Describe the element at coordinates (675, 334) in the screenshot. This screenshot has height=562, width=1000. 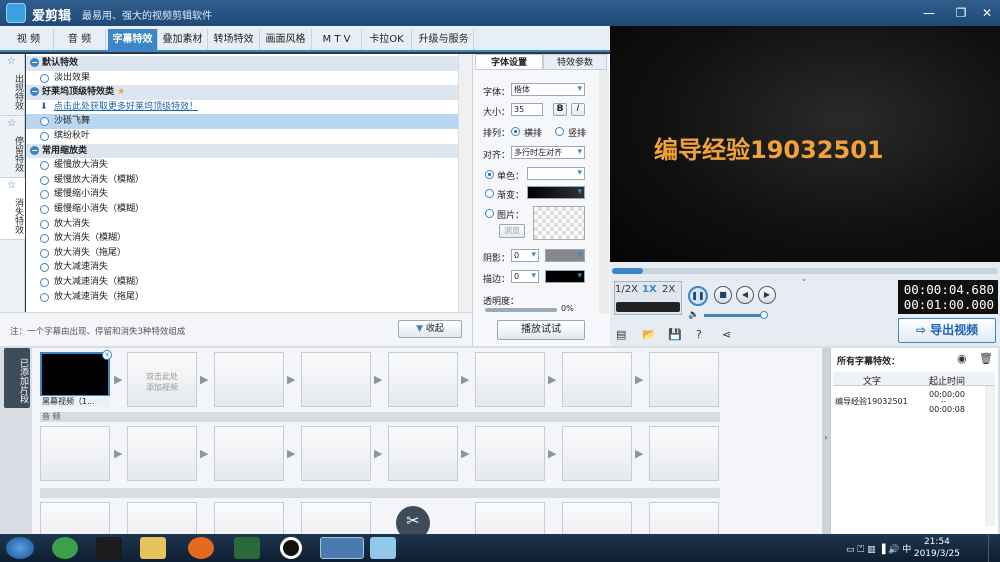
I see `save-icon: 💾` at that location.